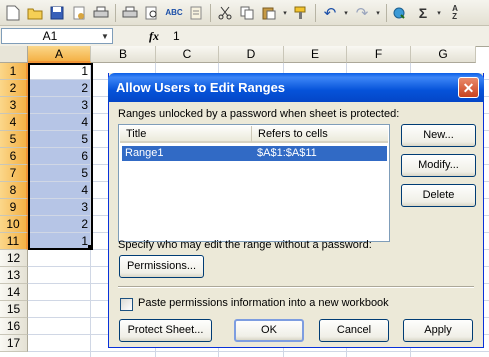  Describe the element at coordinates (161, 36) in the screenshot. I see `insert-function-button: fx` at that location.